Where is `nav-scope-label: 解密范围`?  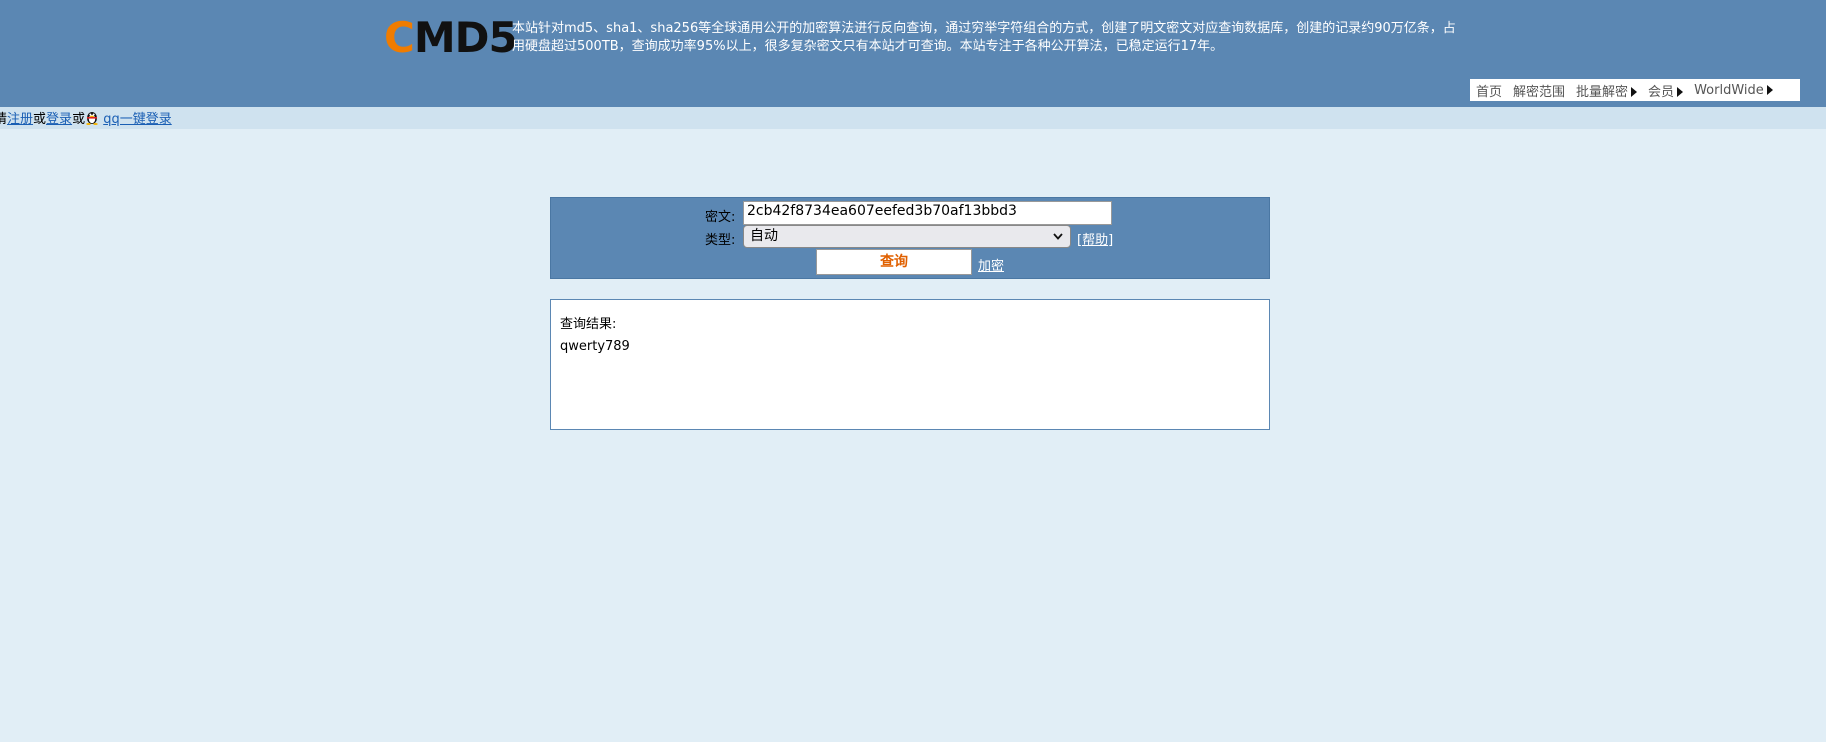
nav-scope-label: 解密范围 is located at coordinates (1539, 92).